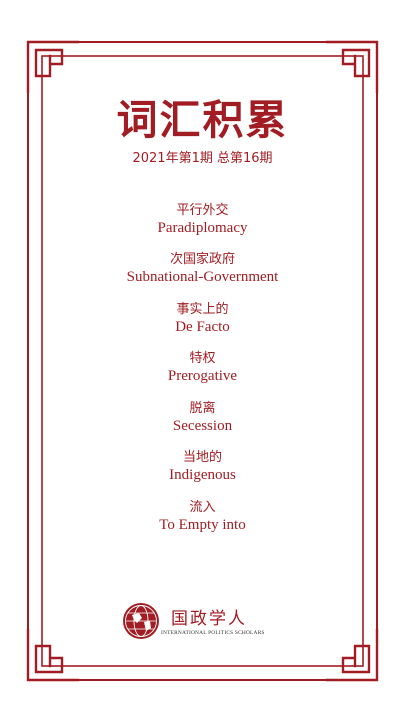  I want to click on globe-emblem-icon, so click(141, 621).